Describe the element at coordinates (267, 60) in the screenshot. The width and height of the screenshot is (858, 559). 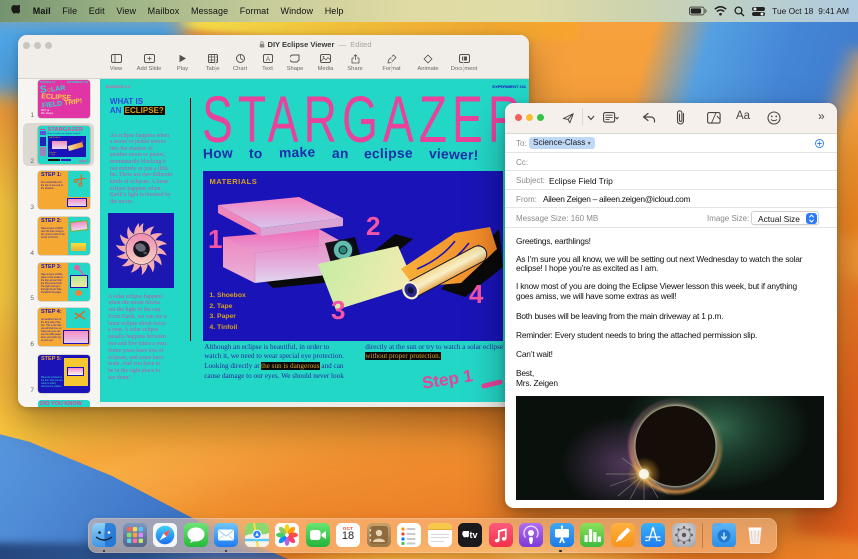
I see `svg-text: A` at that location.